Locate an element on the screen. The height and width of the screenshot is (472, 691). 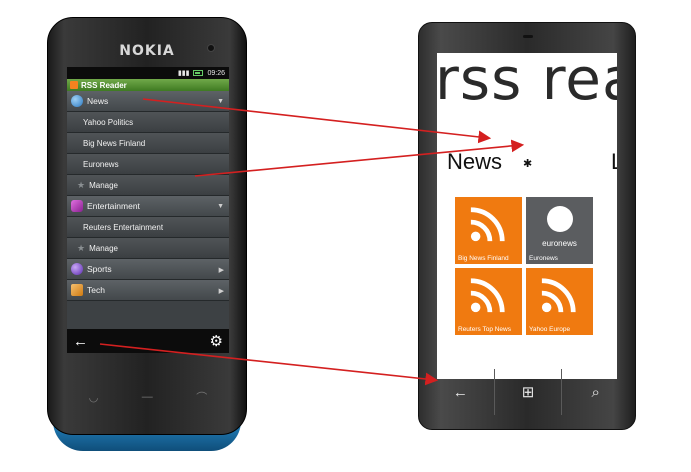
tile-label: Euronews is located at coordinates (543, 258).